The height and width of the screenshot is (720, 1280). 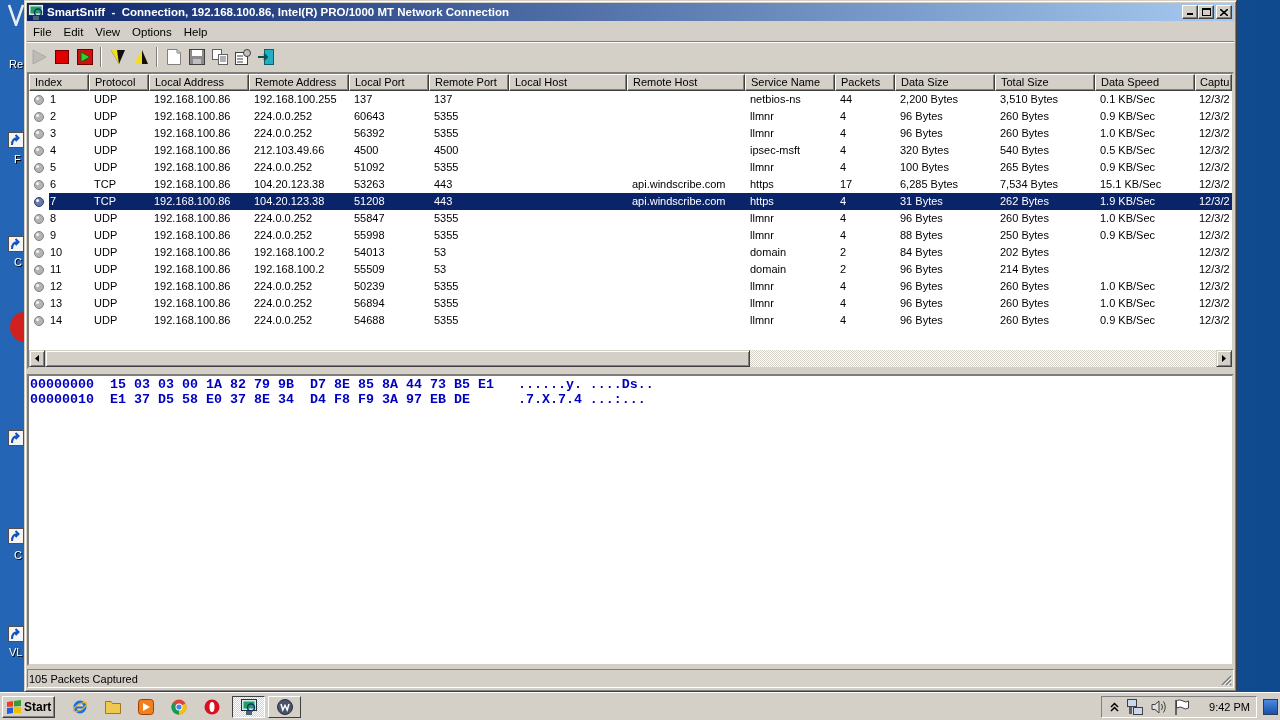 I want to click on column-header: Data Size, so click(x=945, y=82).